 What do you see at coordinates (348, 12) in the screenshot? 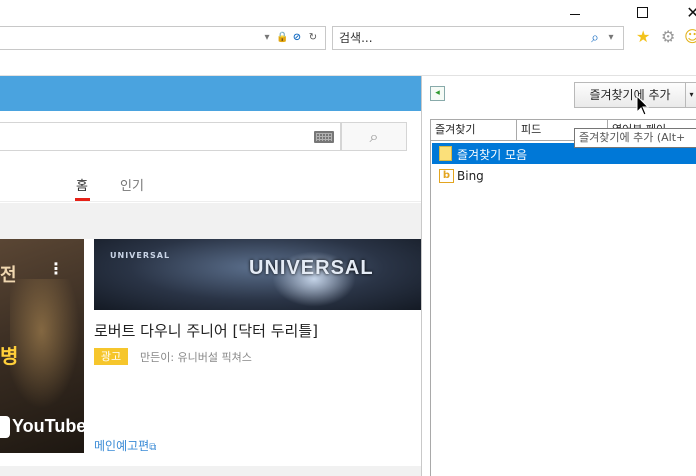
I see `title-bar: ✕` at bounding box center [348, 12].